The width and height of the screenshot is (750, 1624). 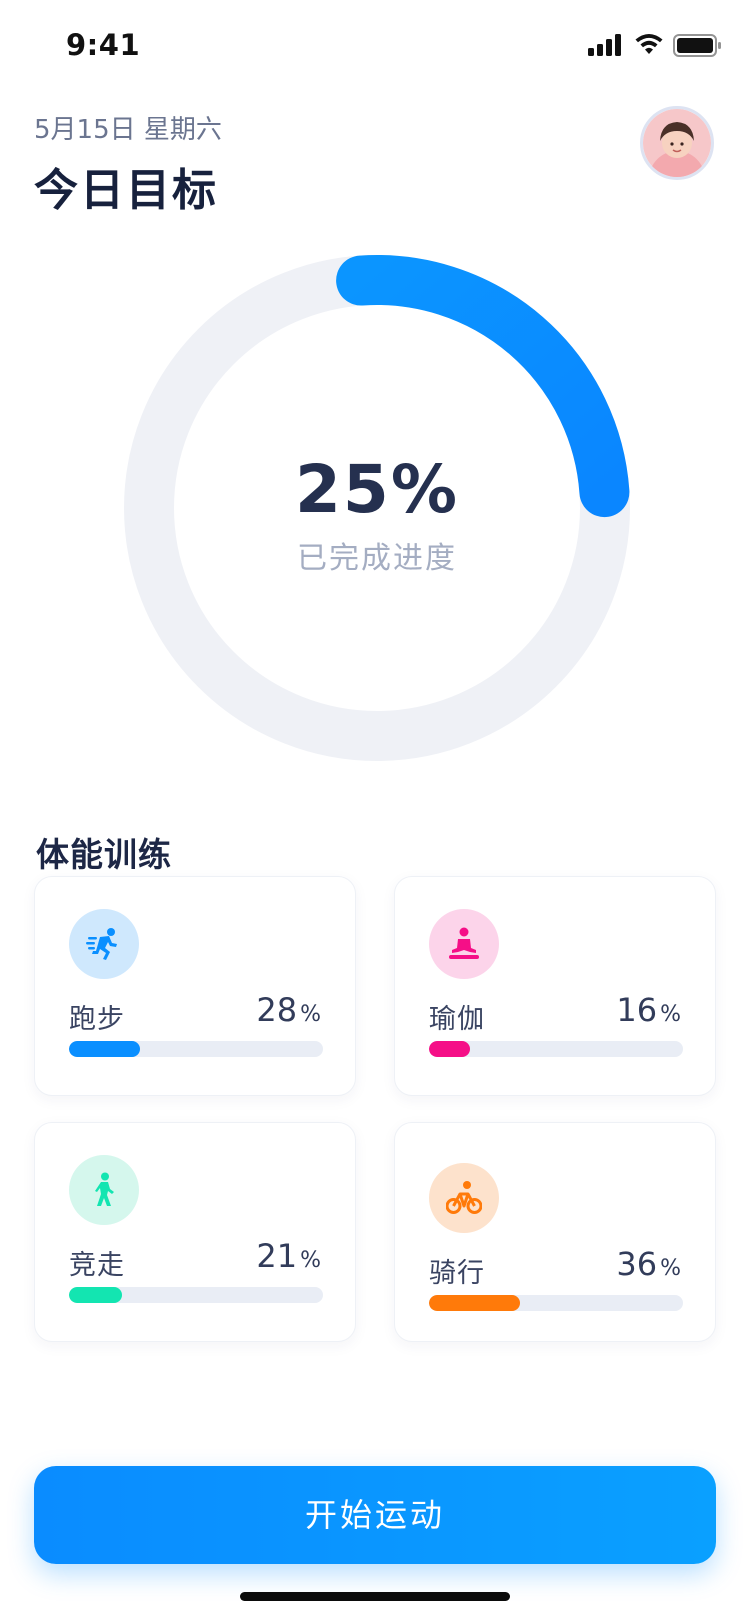 What do you see at coordinates (126, 190) in the screenshot?
I see `page-title: 今日目标` at bounding box center [126, 190].